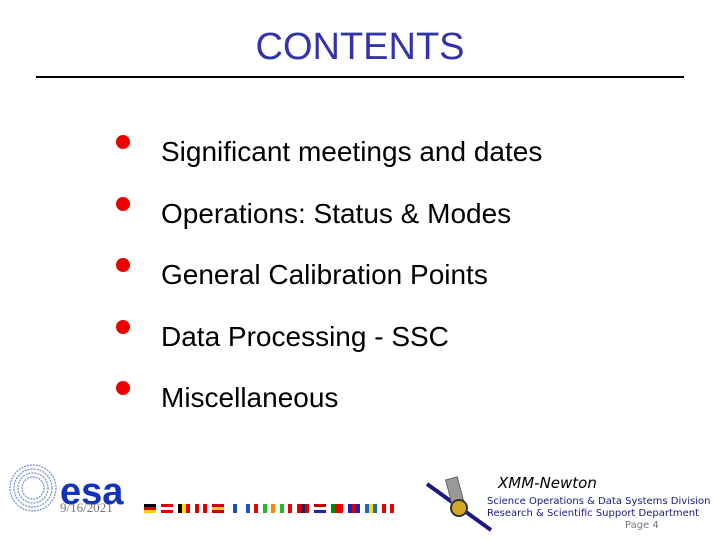  Describe the element at coordinates (459, 504) in the screenshot. I see `satellite-icon` at that location.